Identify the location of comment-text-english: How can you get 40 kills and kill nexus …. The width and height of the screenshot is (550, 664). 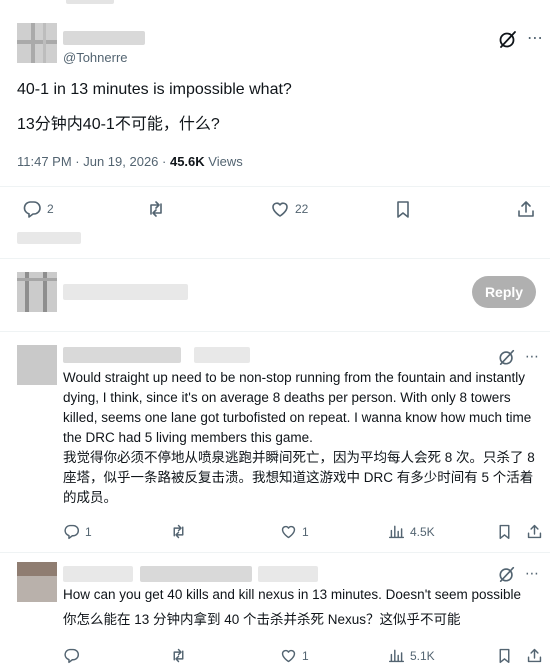
(292, 594).